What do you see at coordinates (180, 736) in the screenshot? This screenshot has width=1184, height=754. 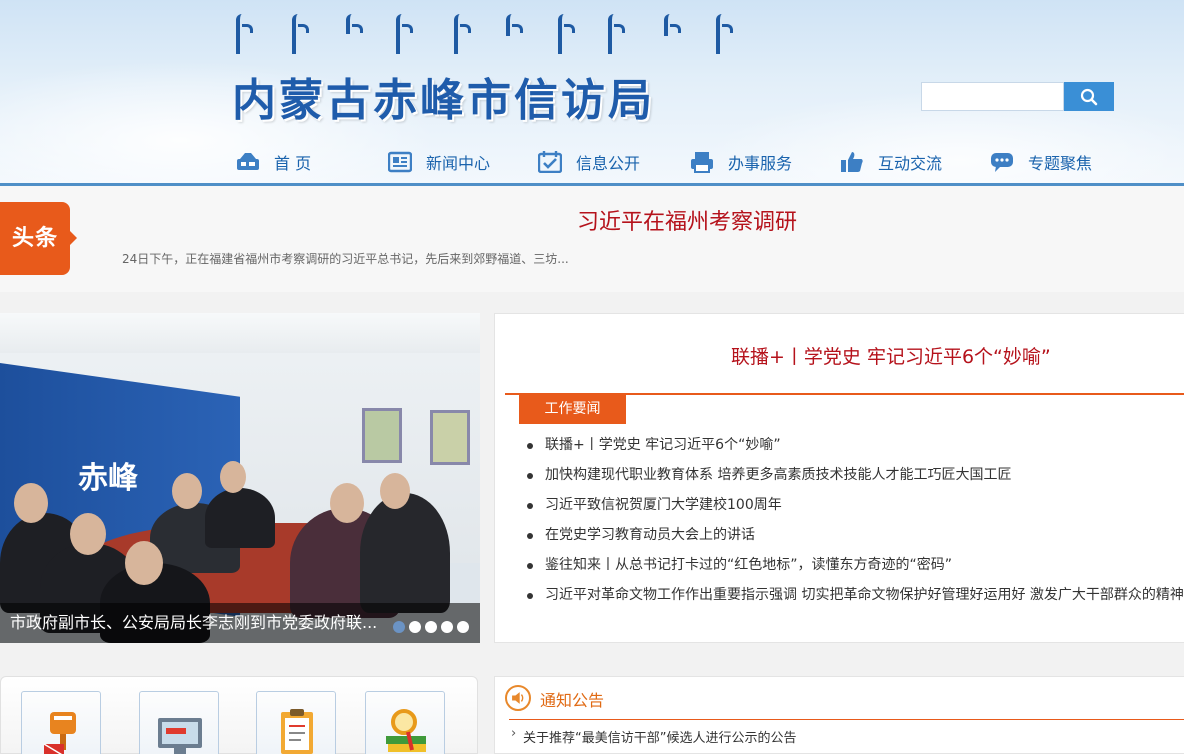 I see `monitor-icon` at bounding box center [180, 736].